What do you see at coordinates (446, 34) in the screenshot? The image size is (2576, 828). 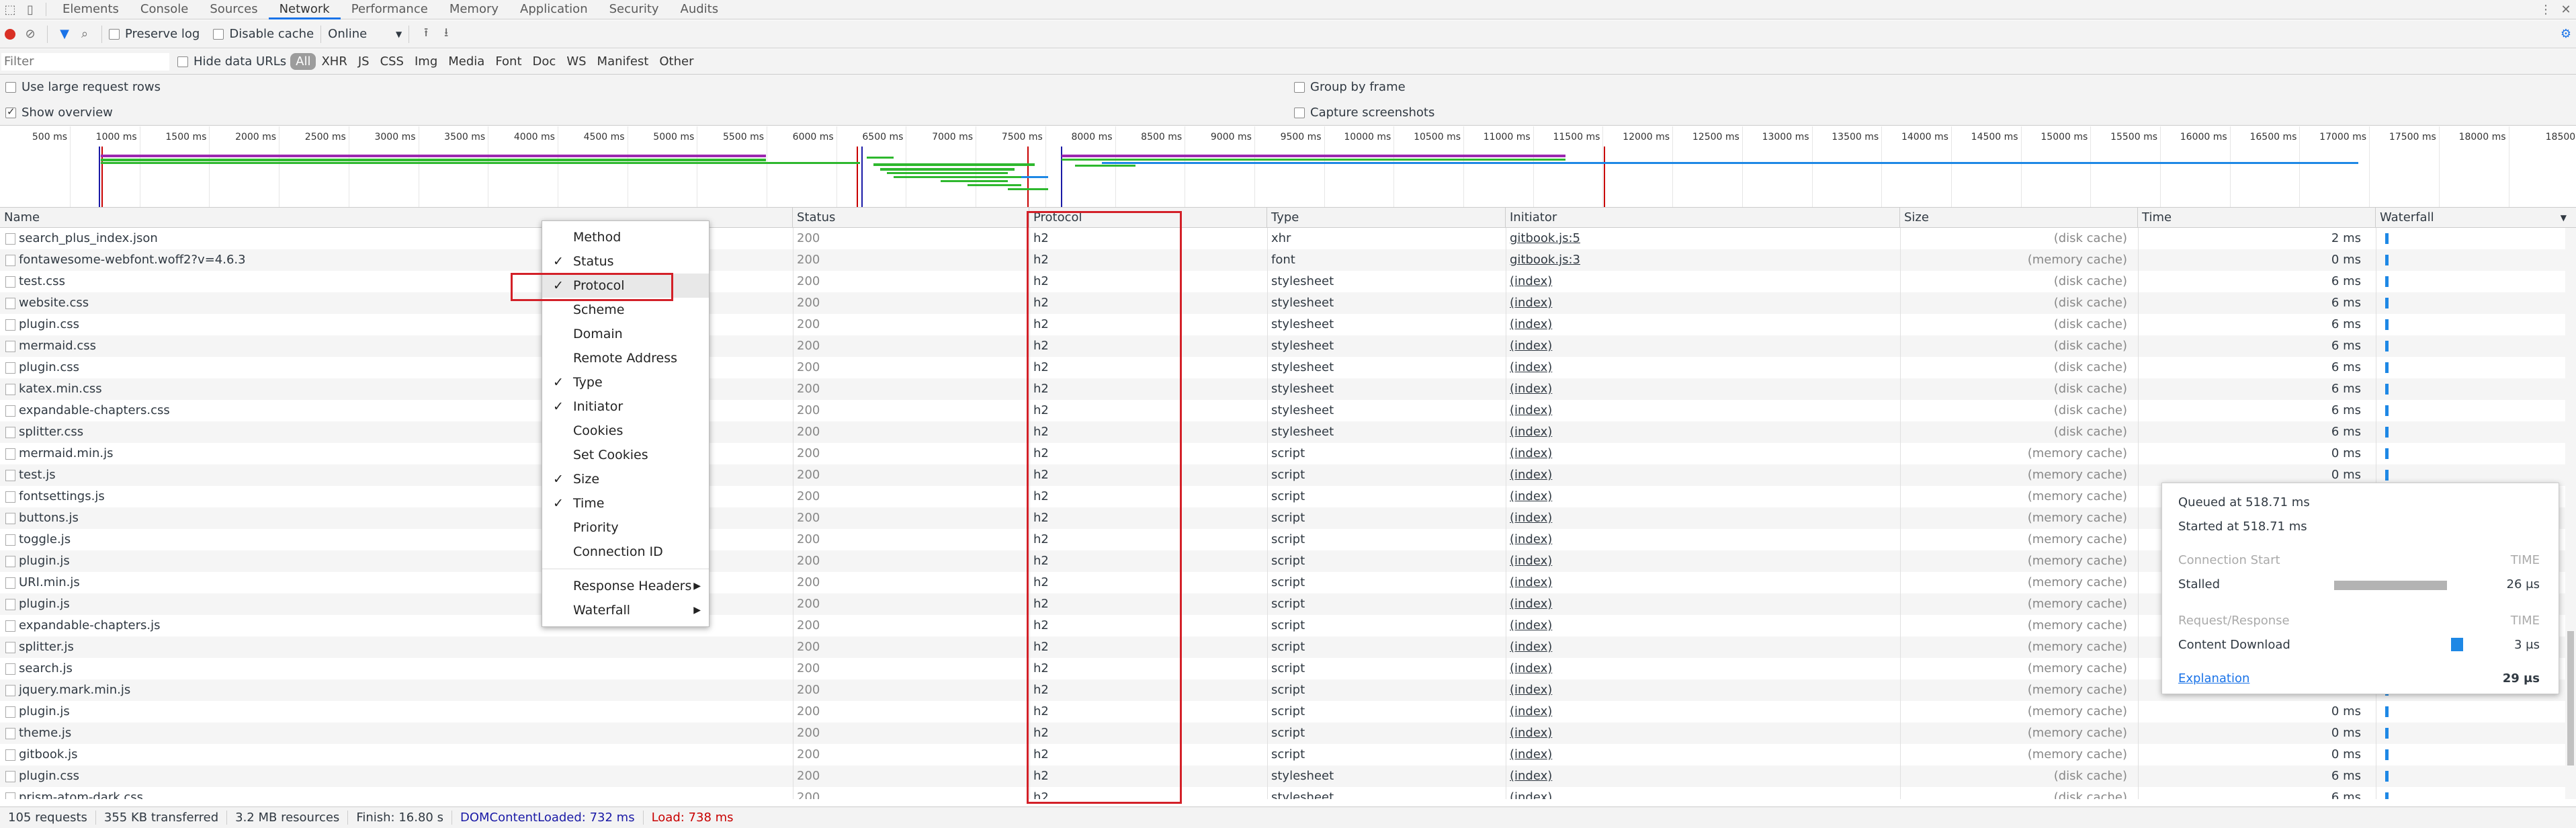 I see `export-har-icon: ⭳` at bounding box center [446, 34].